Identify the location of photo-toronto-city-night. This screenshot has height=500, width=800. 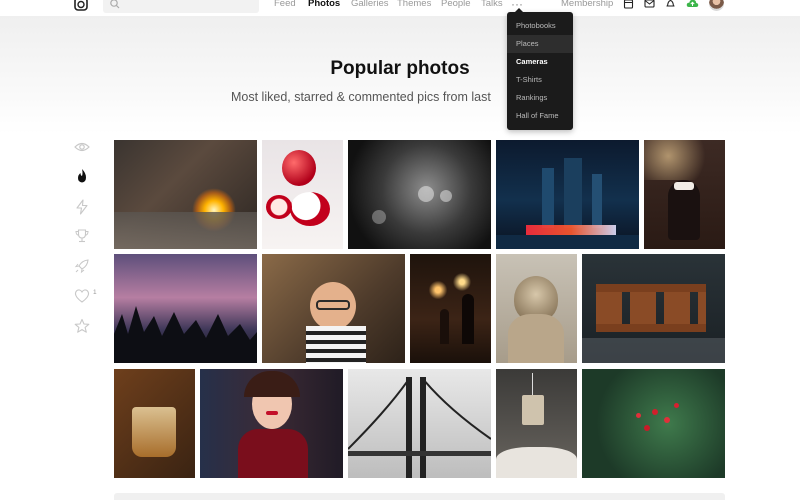
(567, 194).